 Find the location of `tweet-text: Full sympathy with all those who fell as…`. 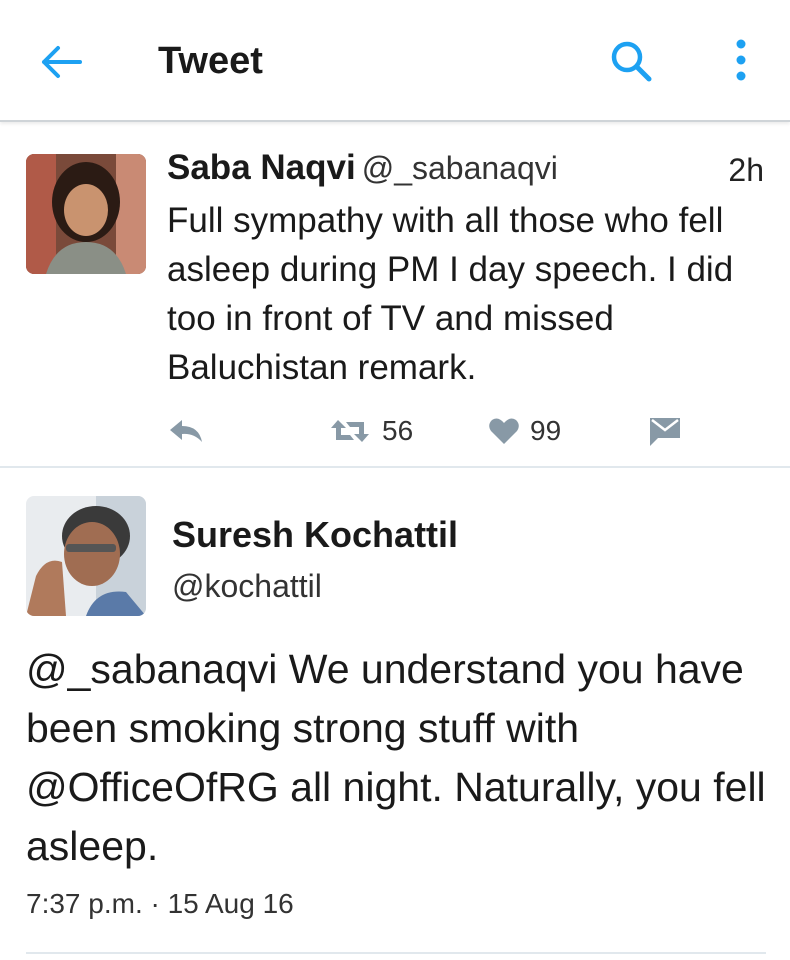

tweet-text: Full sympathy with all those who fell as… is located at coordinates (450, 294).